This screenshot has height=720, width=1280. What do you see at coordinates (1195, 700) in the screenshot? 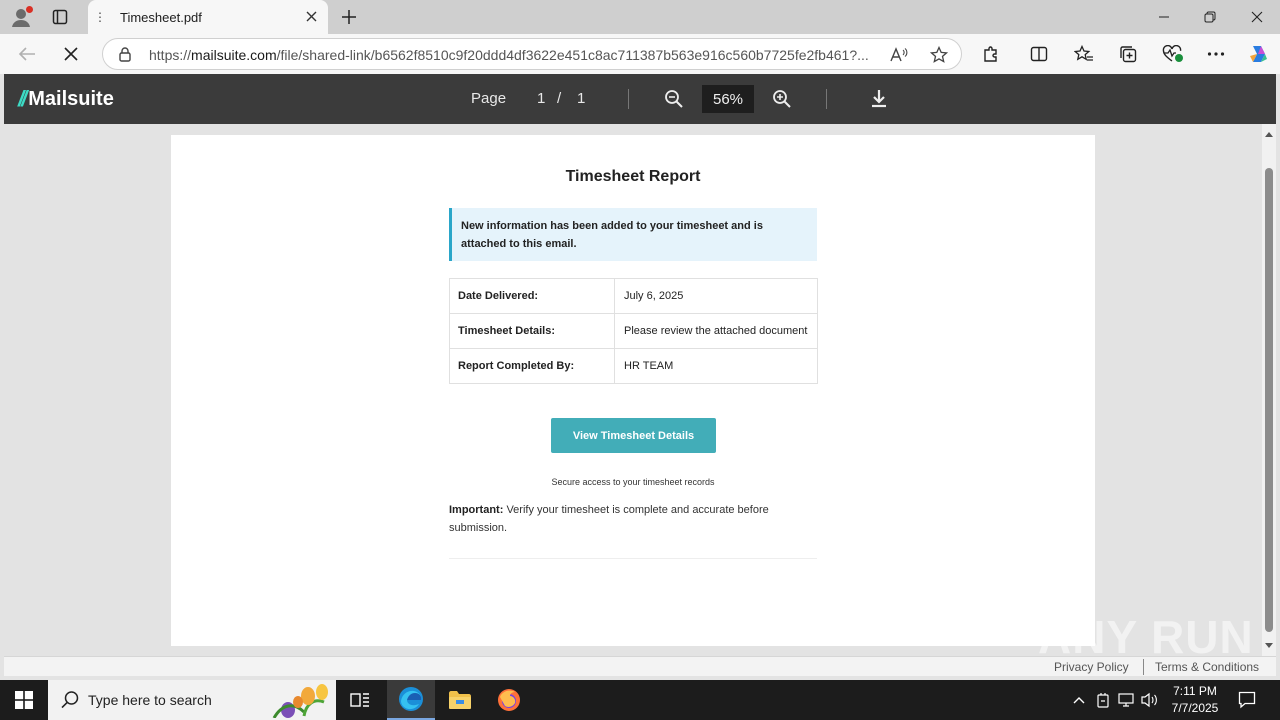
I see `taskbar-clock: 7:11 PM 7/7/2025` at bounding box center [1195, 700].